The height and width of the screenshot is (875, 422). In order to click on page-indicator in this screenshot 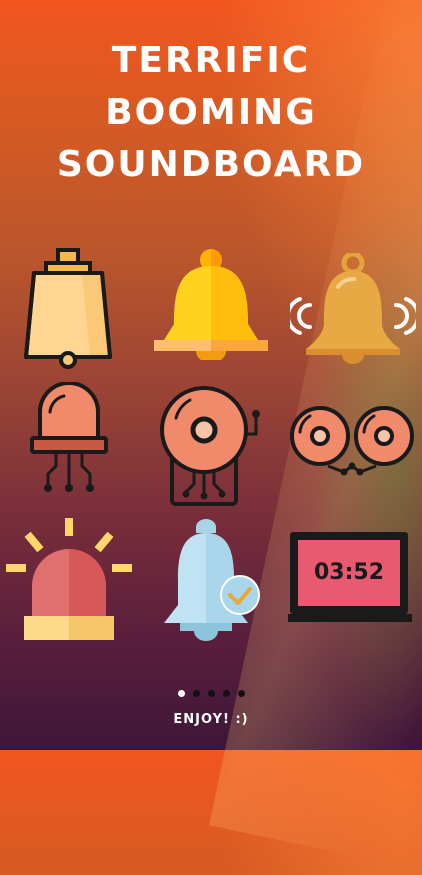, I will do `click(211, 691)`.